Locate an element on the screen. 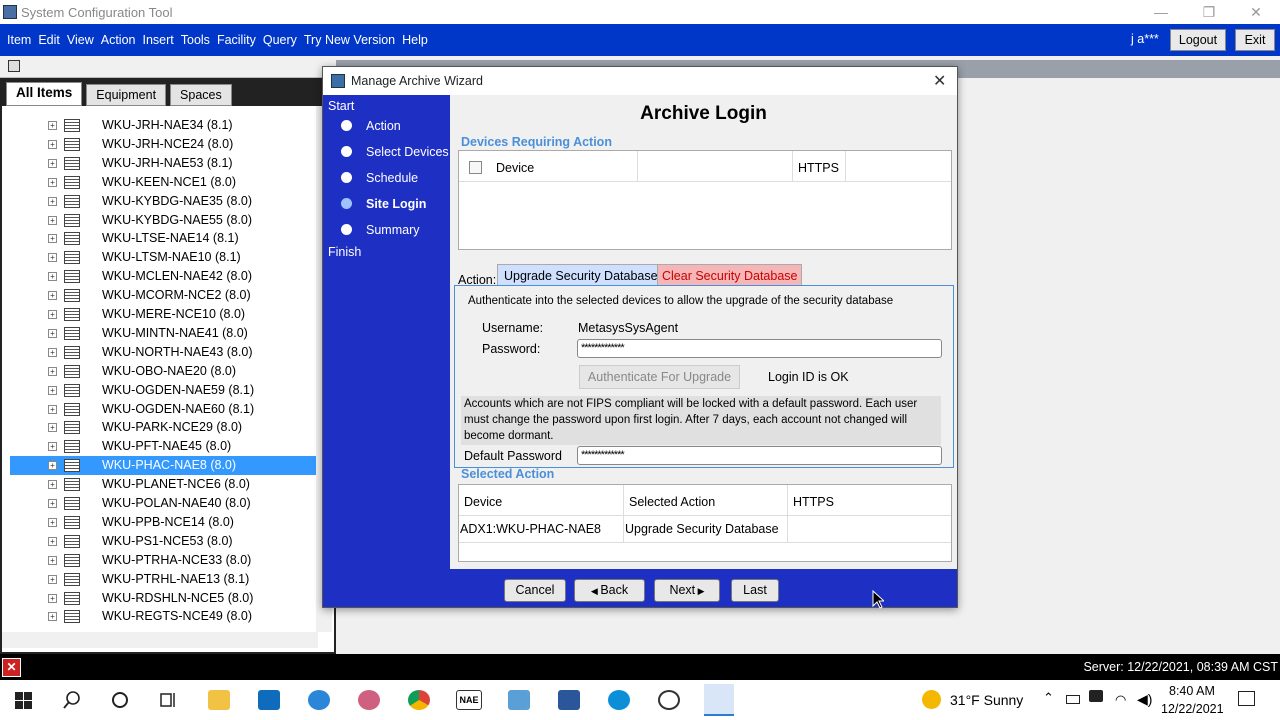  exit-button: Exit is located at coordinates (1255, 40).